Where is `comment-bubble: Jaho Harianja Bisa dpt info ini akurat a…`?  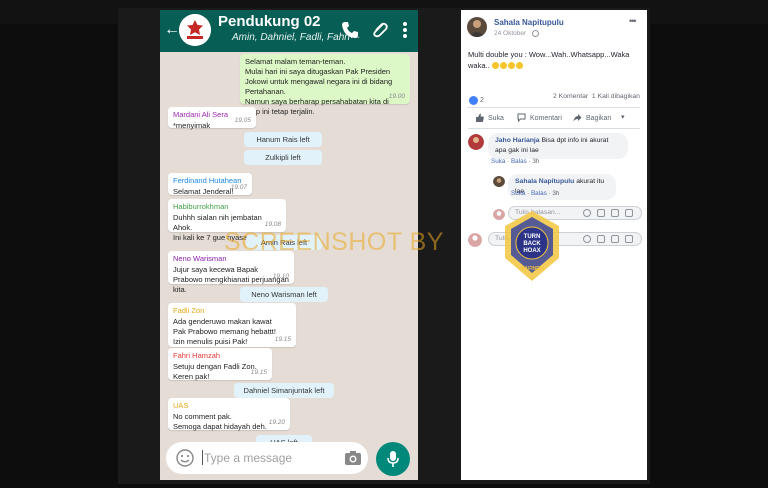
comment-bubble: Jaho Harianja Bisa dpt info ini akurat a… is located at coordinates (558, 146).